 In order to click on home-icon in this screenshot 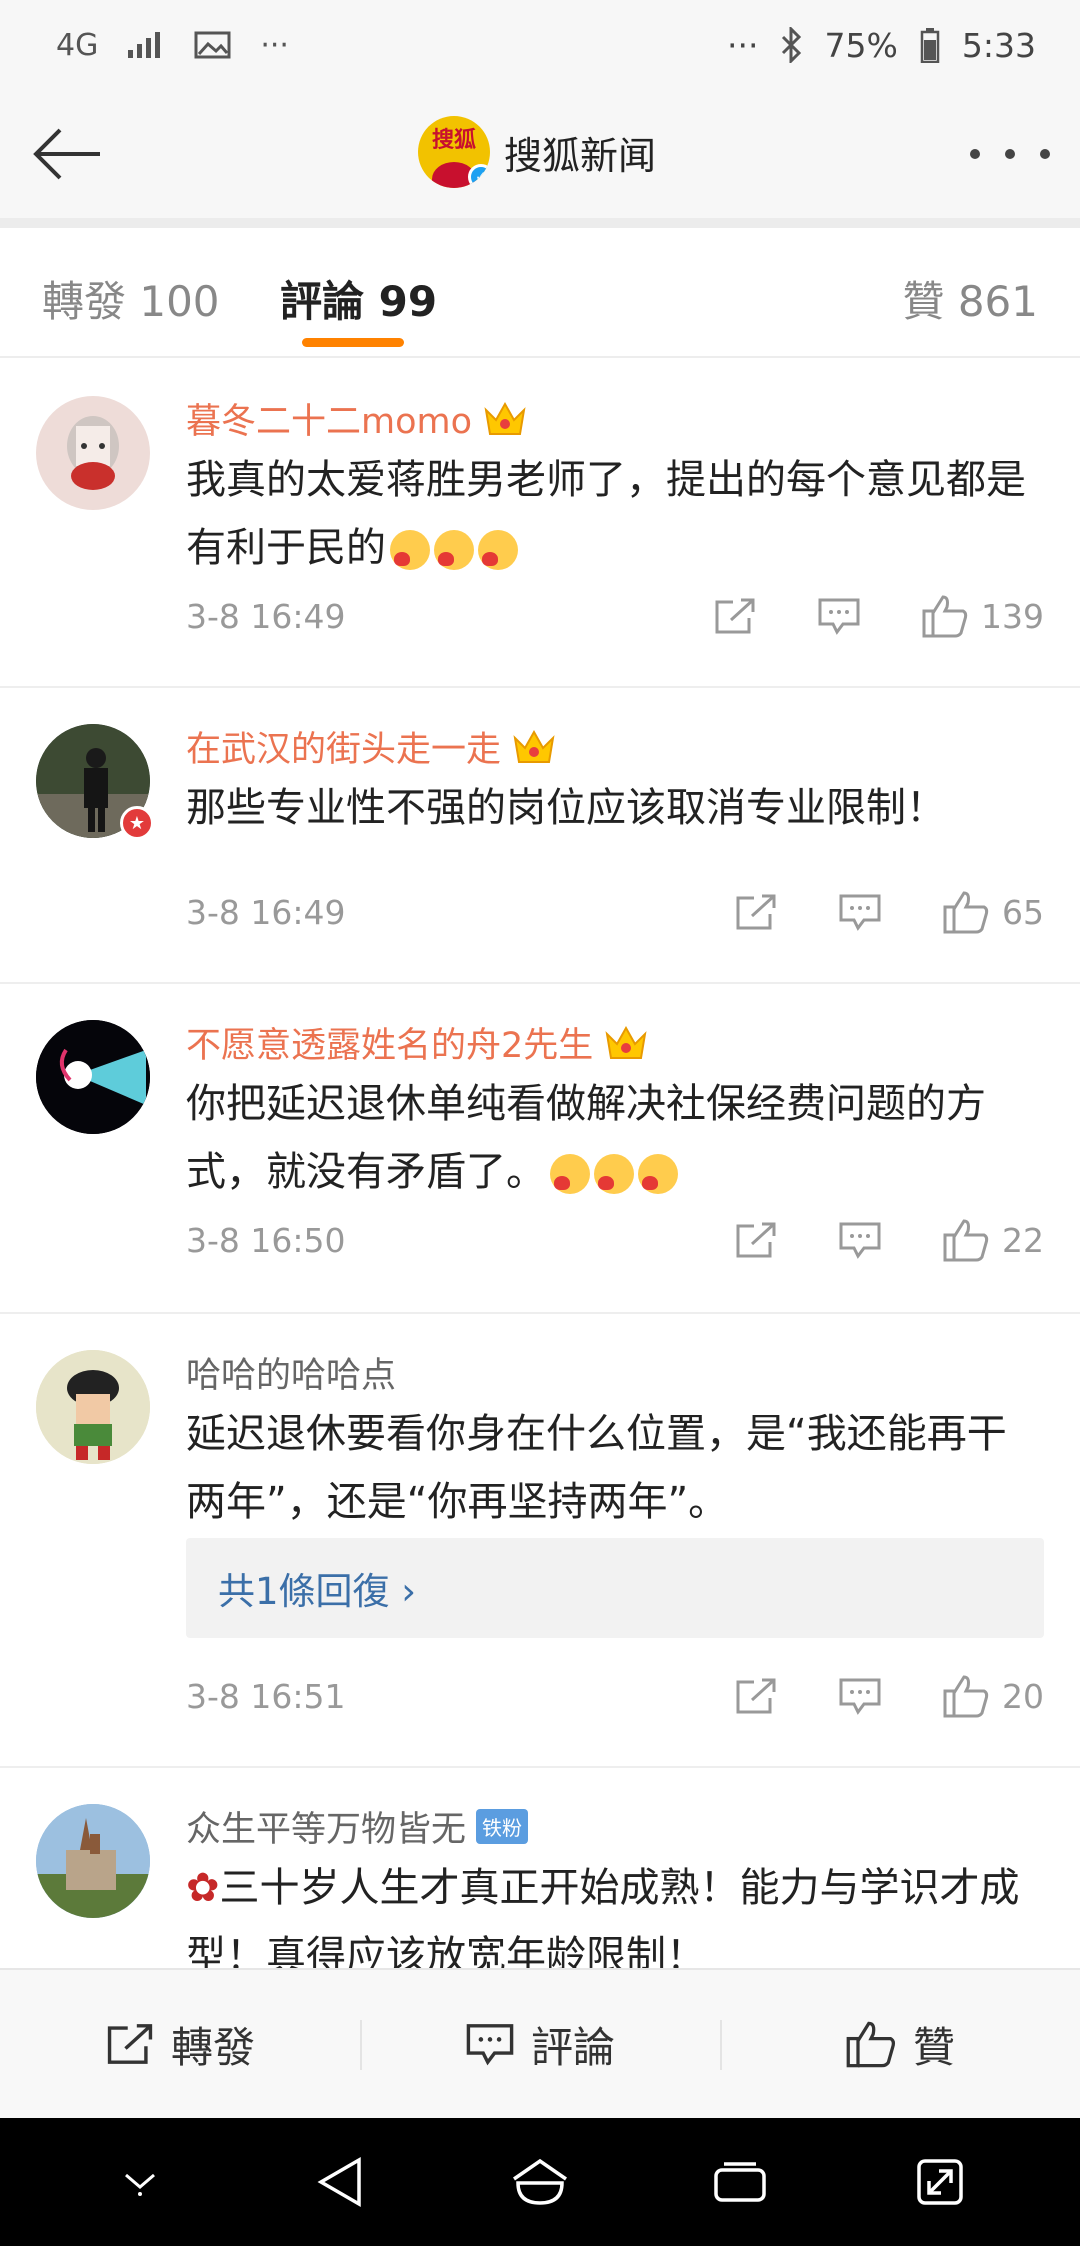, I will do `click(540, 2181)`.